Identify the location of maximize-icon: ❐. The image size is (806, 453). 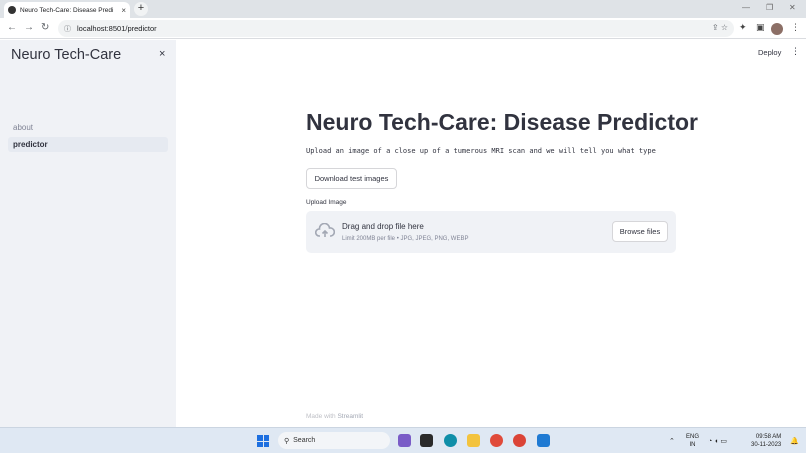
(769, 7).